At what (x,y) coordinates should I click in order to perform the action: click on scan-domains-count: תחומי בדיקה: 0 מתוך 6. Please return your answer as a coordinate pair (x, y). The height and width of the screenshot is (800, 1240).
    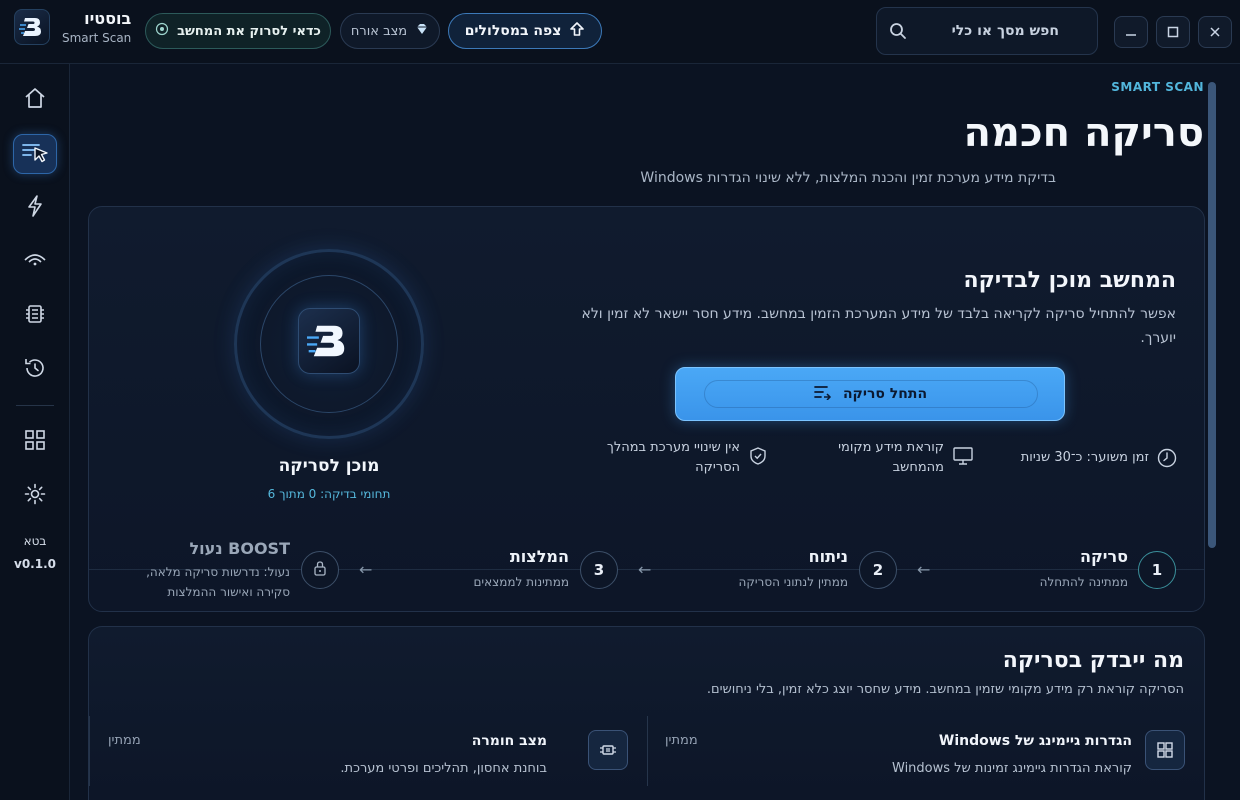
    Looking at the image, I should click on (329, 494).